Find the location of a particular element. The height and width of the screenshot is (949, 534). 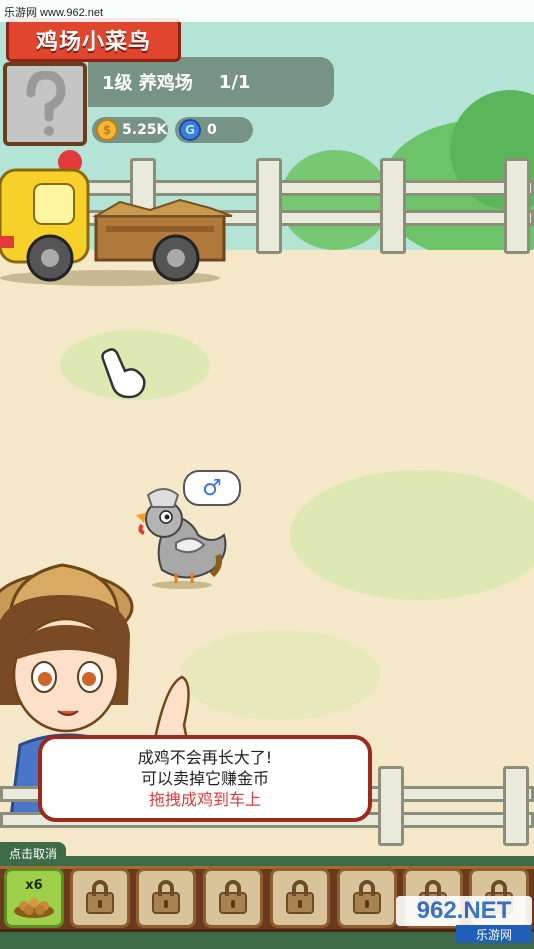

dialog-hint: 拖拽成鸡到车上 is located at coordinates (204, 799).